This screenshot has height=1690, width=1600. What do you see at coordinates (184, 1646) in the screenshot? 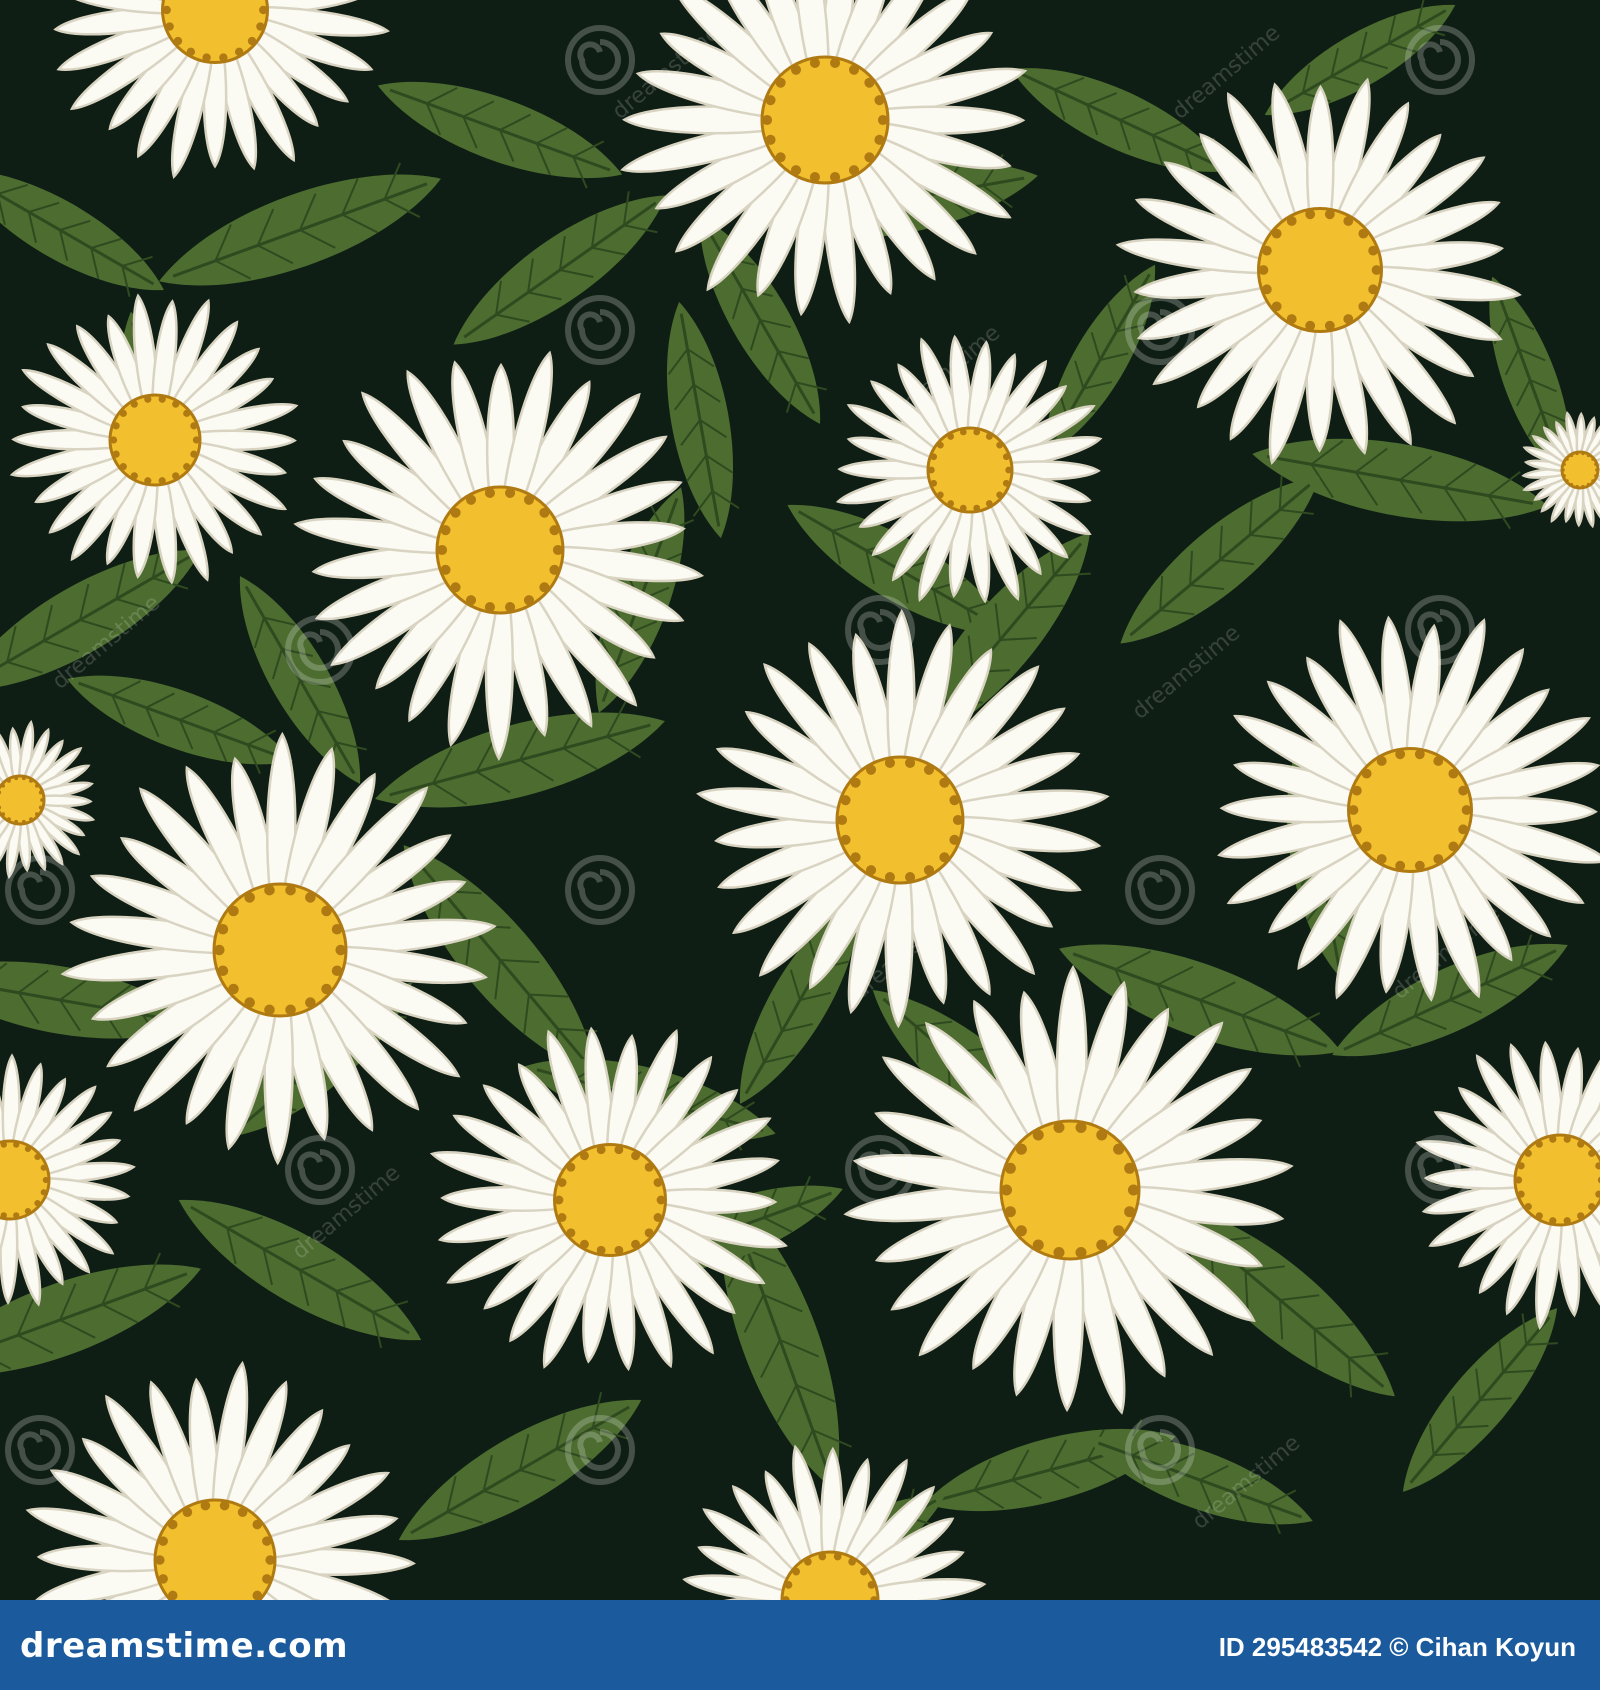
I see `footer-brand: dreamstime.com` at bounding box center [184, 1646].